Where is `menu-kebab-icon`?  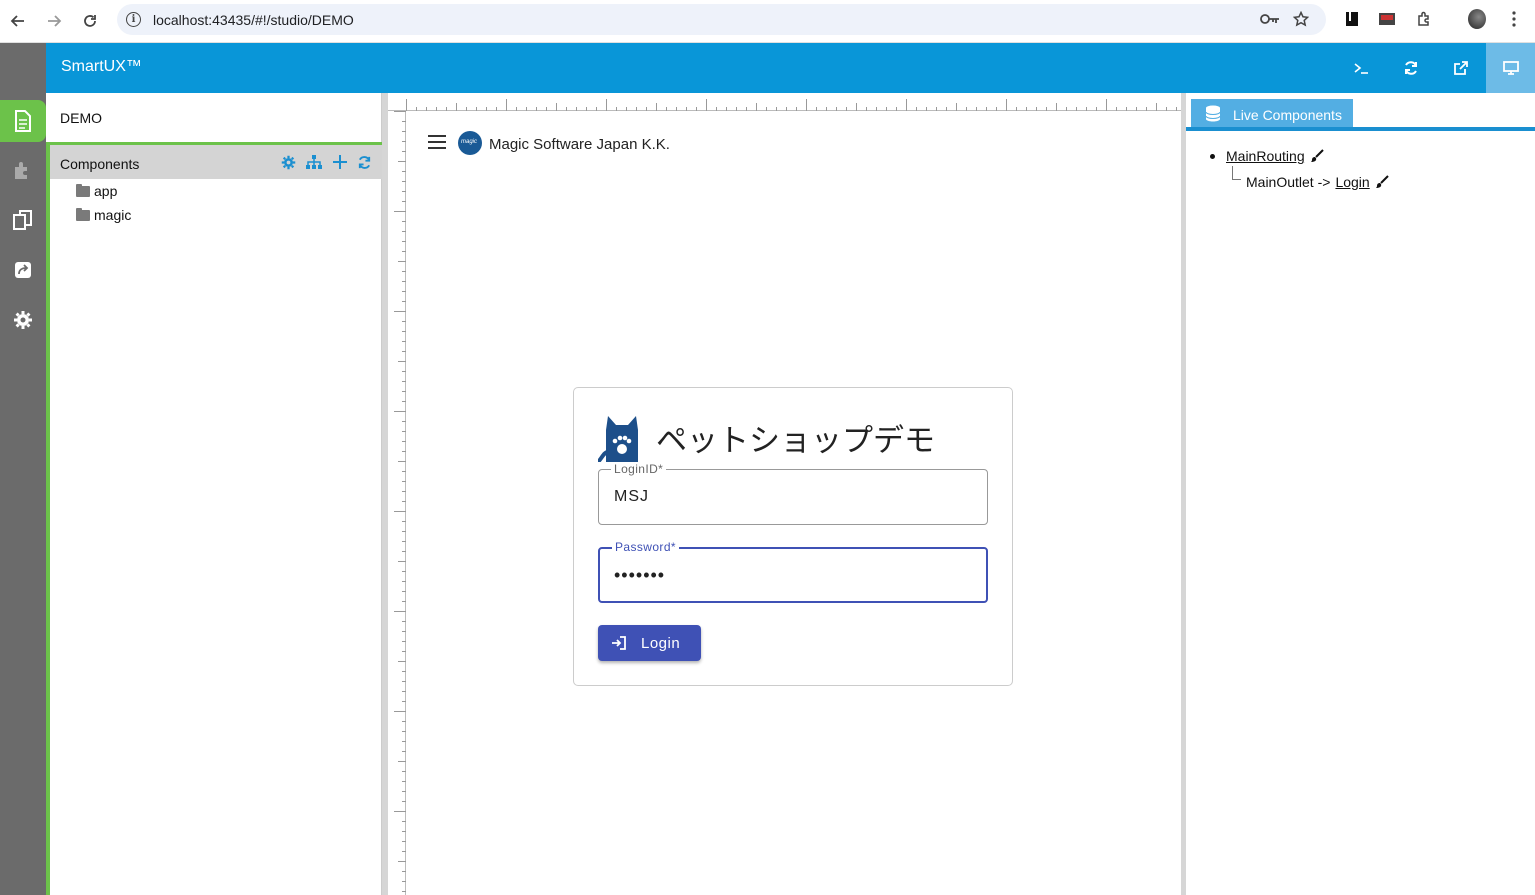 menu-kebab-icon is located at coordinates (1514, 19).